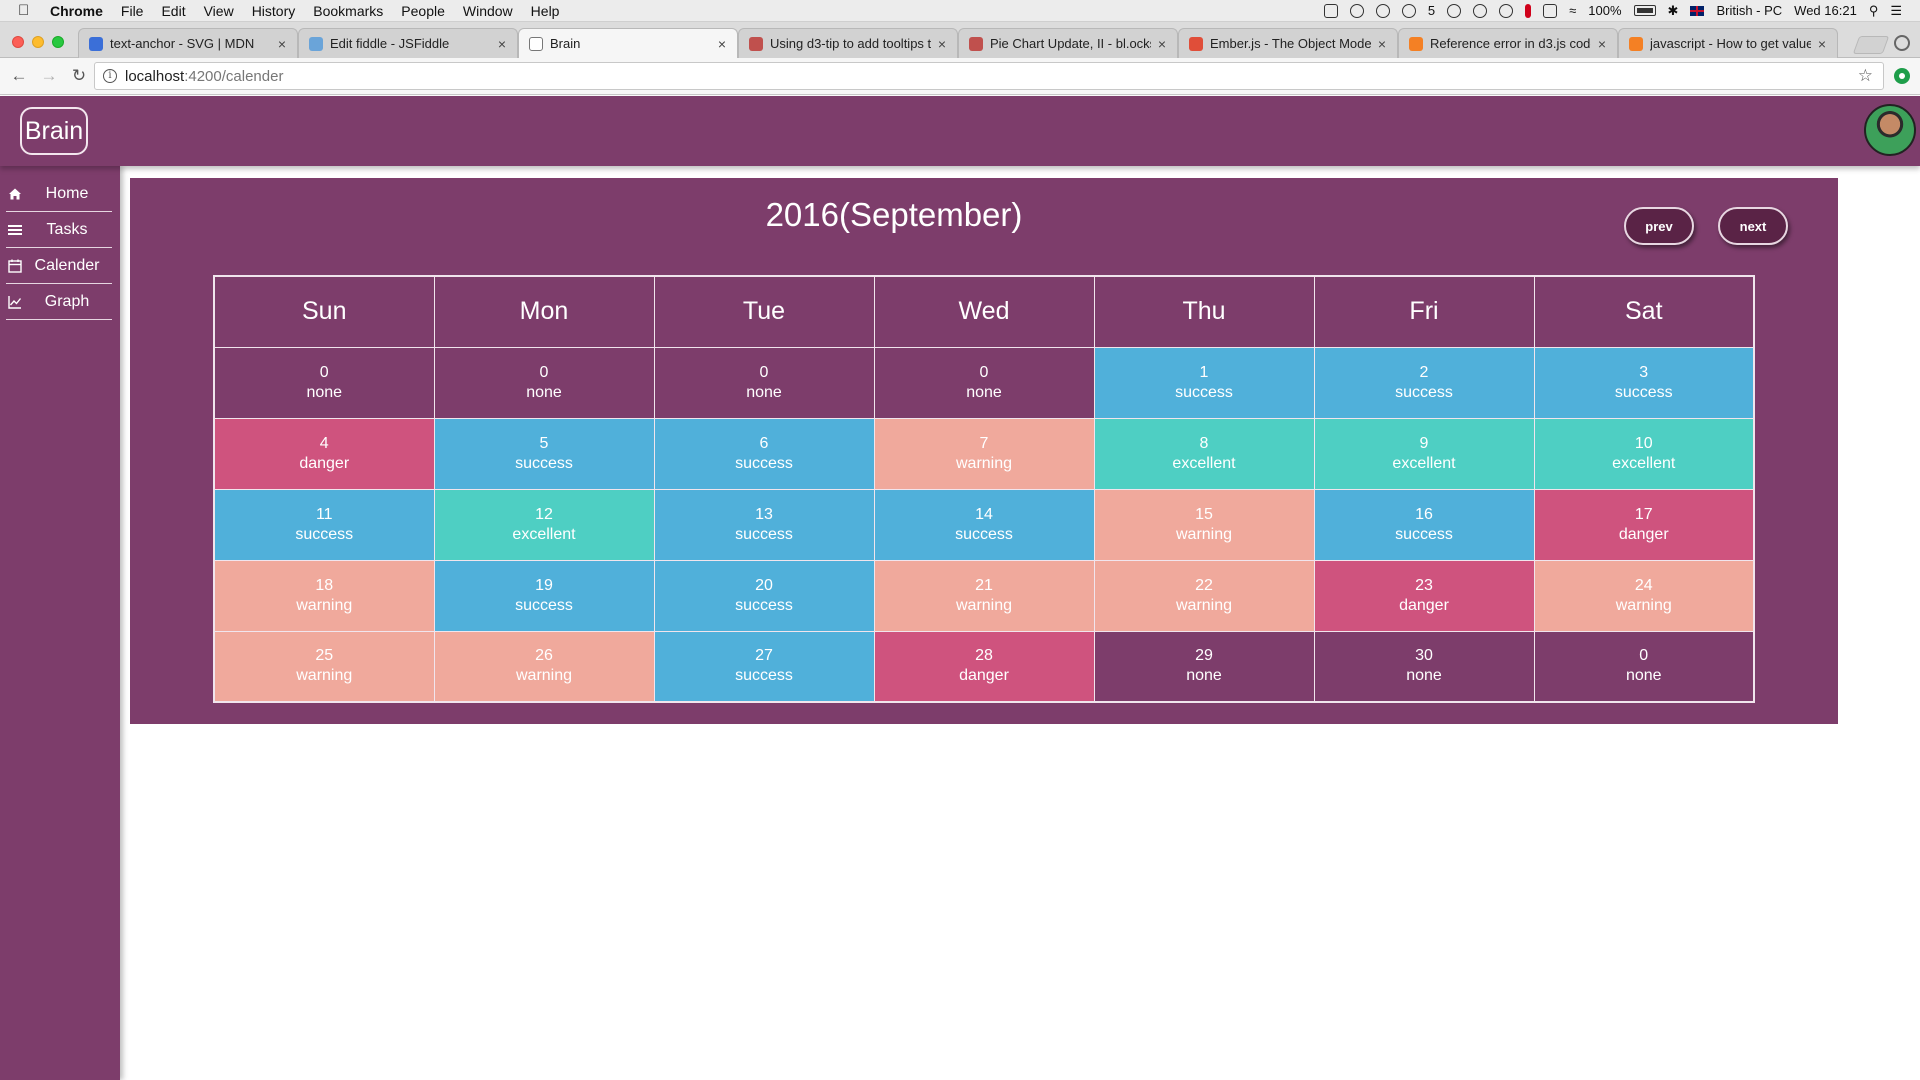 This screenshot has width=1920, height=1080. Describe the element at coordinates (1480, 10) in the screenshot. I see `dnd-icon` at that location.